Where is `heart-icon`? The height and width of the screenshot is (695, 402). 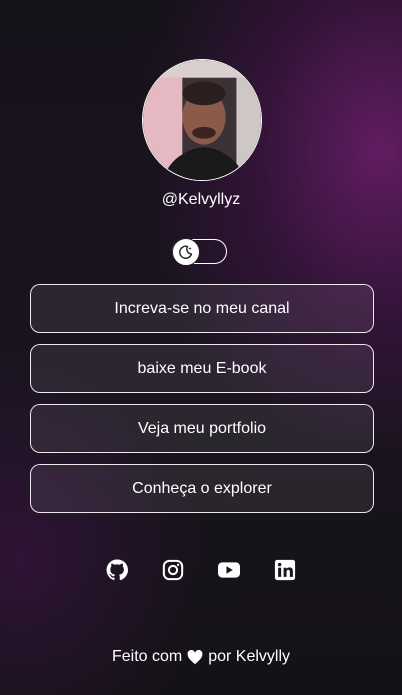
heart-icon is located at coordinates (195, 656).